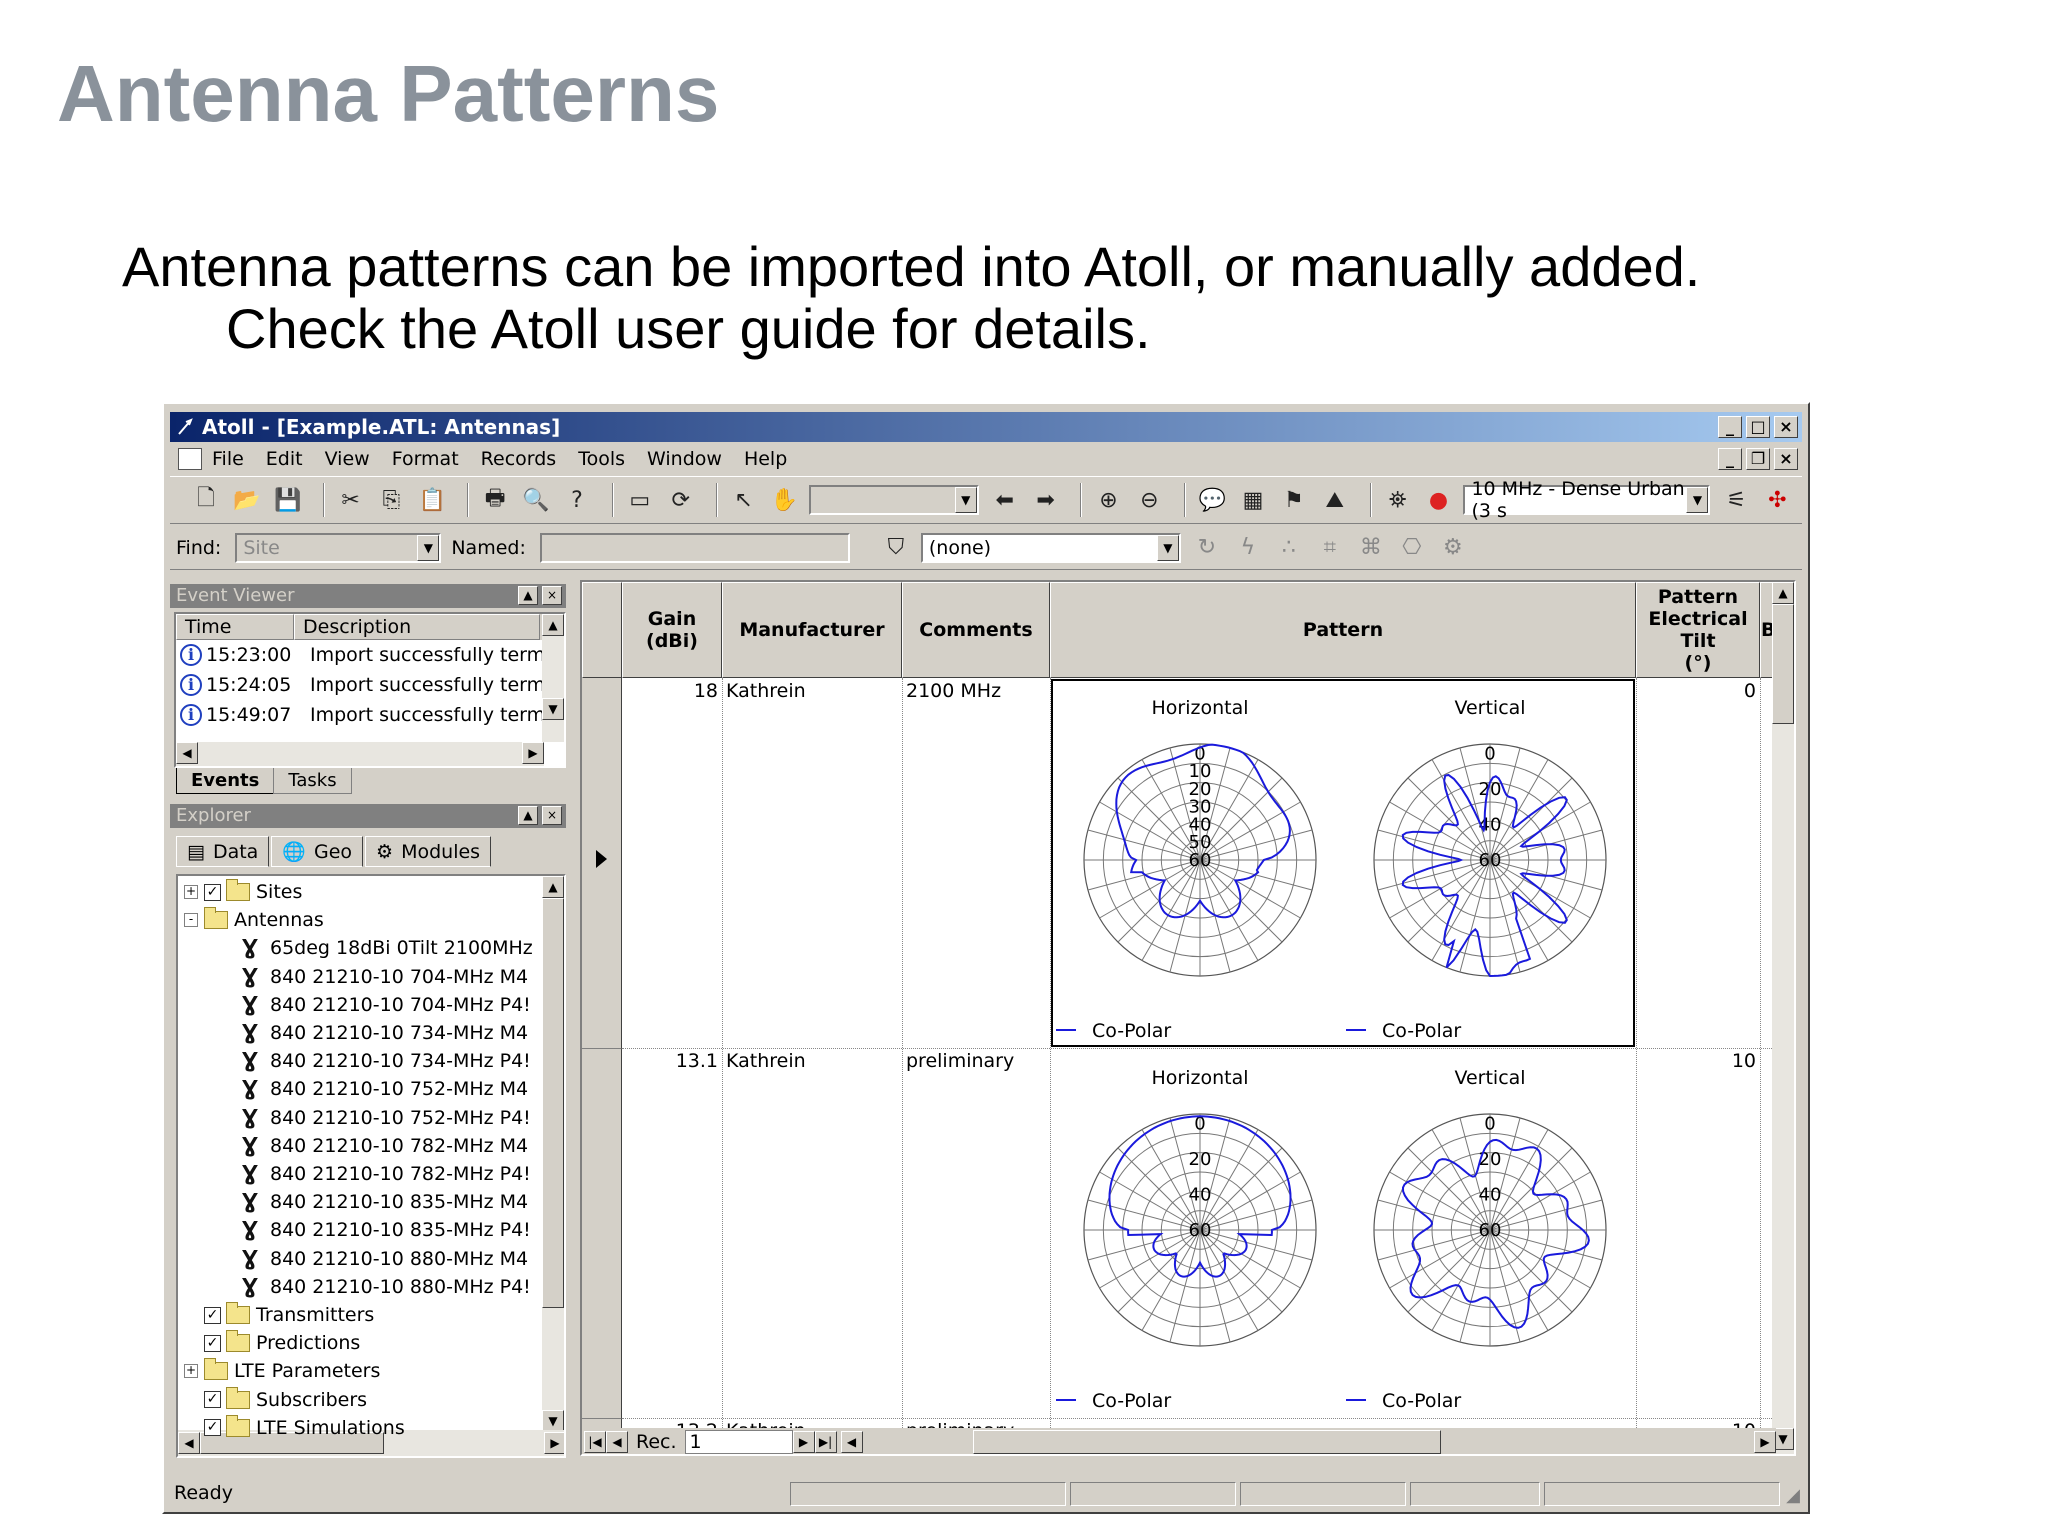 The image size is (2048, 1536). What do you see at coordinates (960, 1061) in the screenshot?
I see `cell-comments: preliminary` at bounding box center [960, 1061].